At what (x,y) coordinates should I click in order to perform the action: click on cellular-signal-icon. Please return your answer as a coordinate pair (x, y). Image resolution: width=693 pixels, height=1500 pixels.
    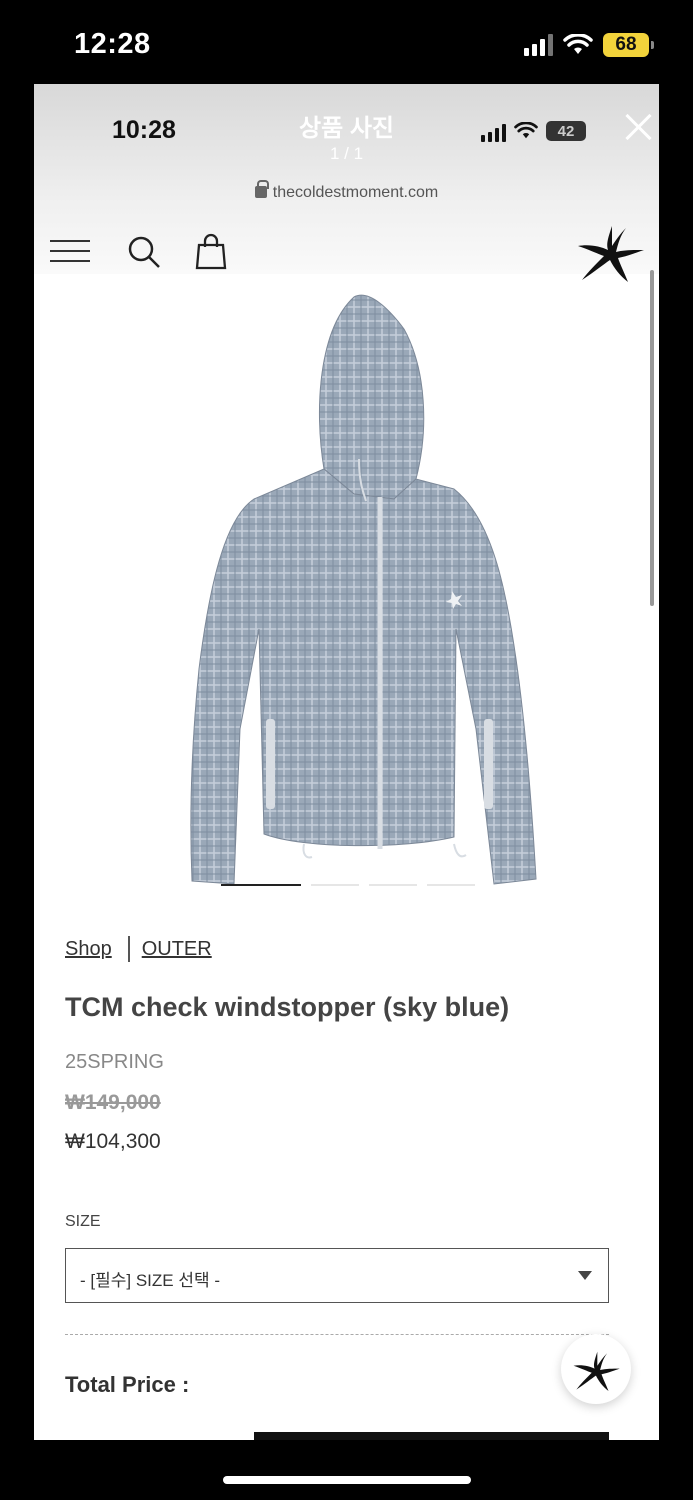
    Looking at the image, I should click on (538, 45).